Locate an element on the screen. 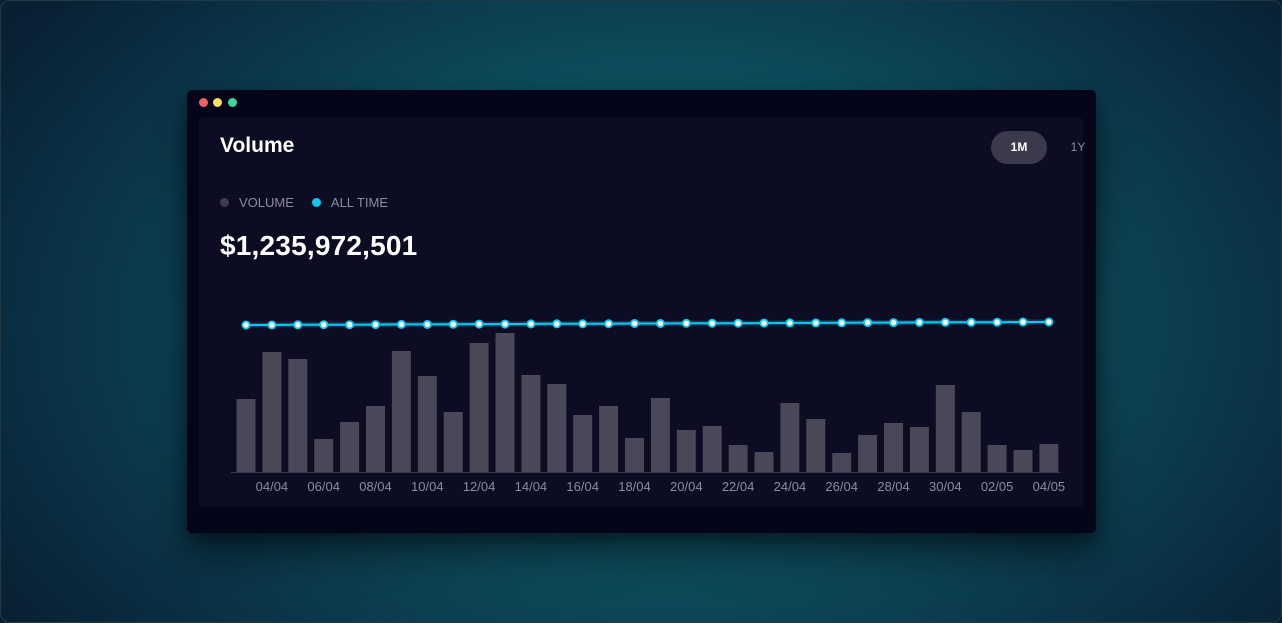  x-tick-label: 30/04 is located at coordinates (945, 486).